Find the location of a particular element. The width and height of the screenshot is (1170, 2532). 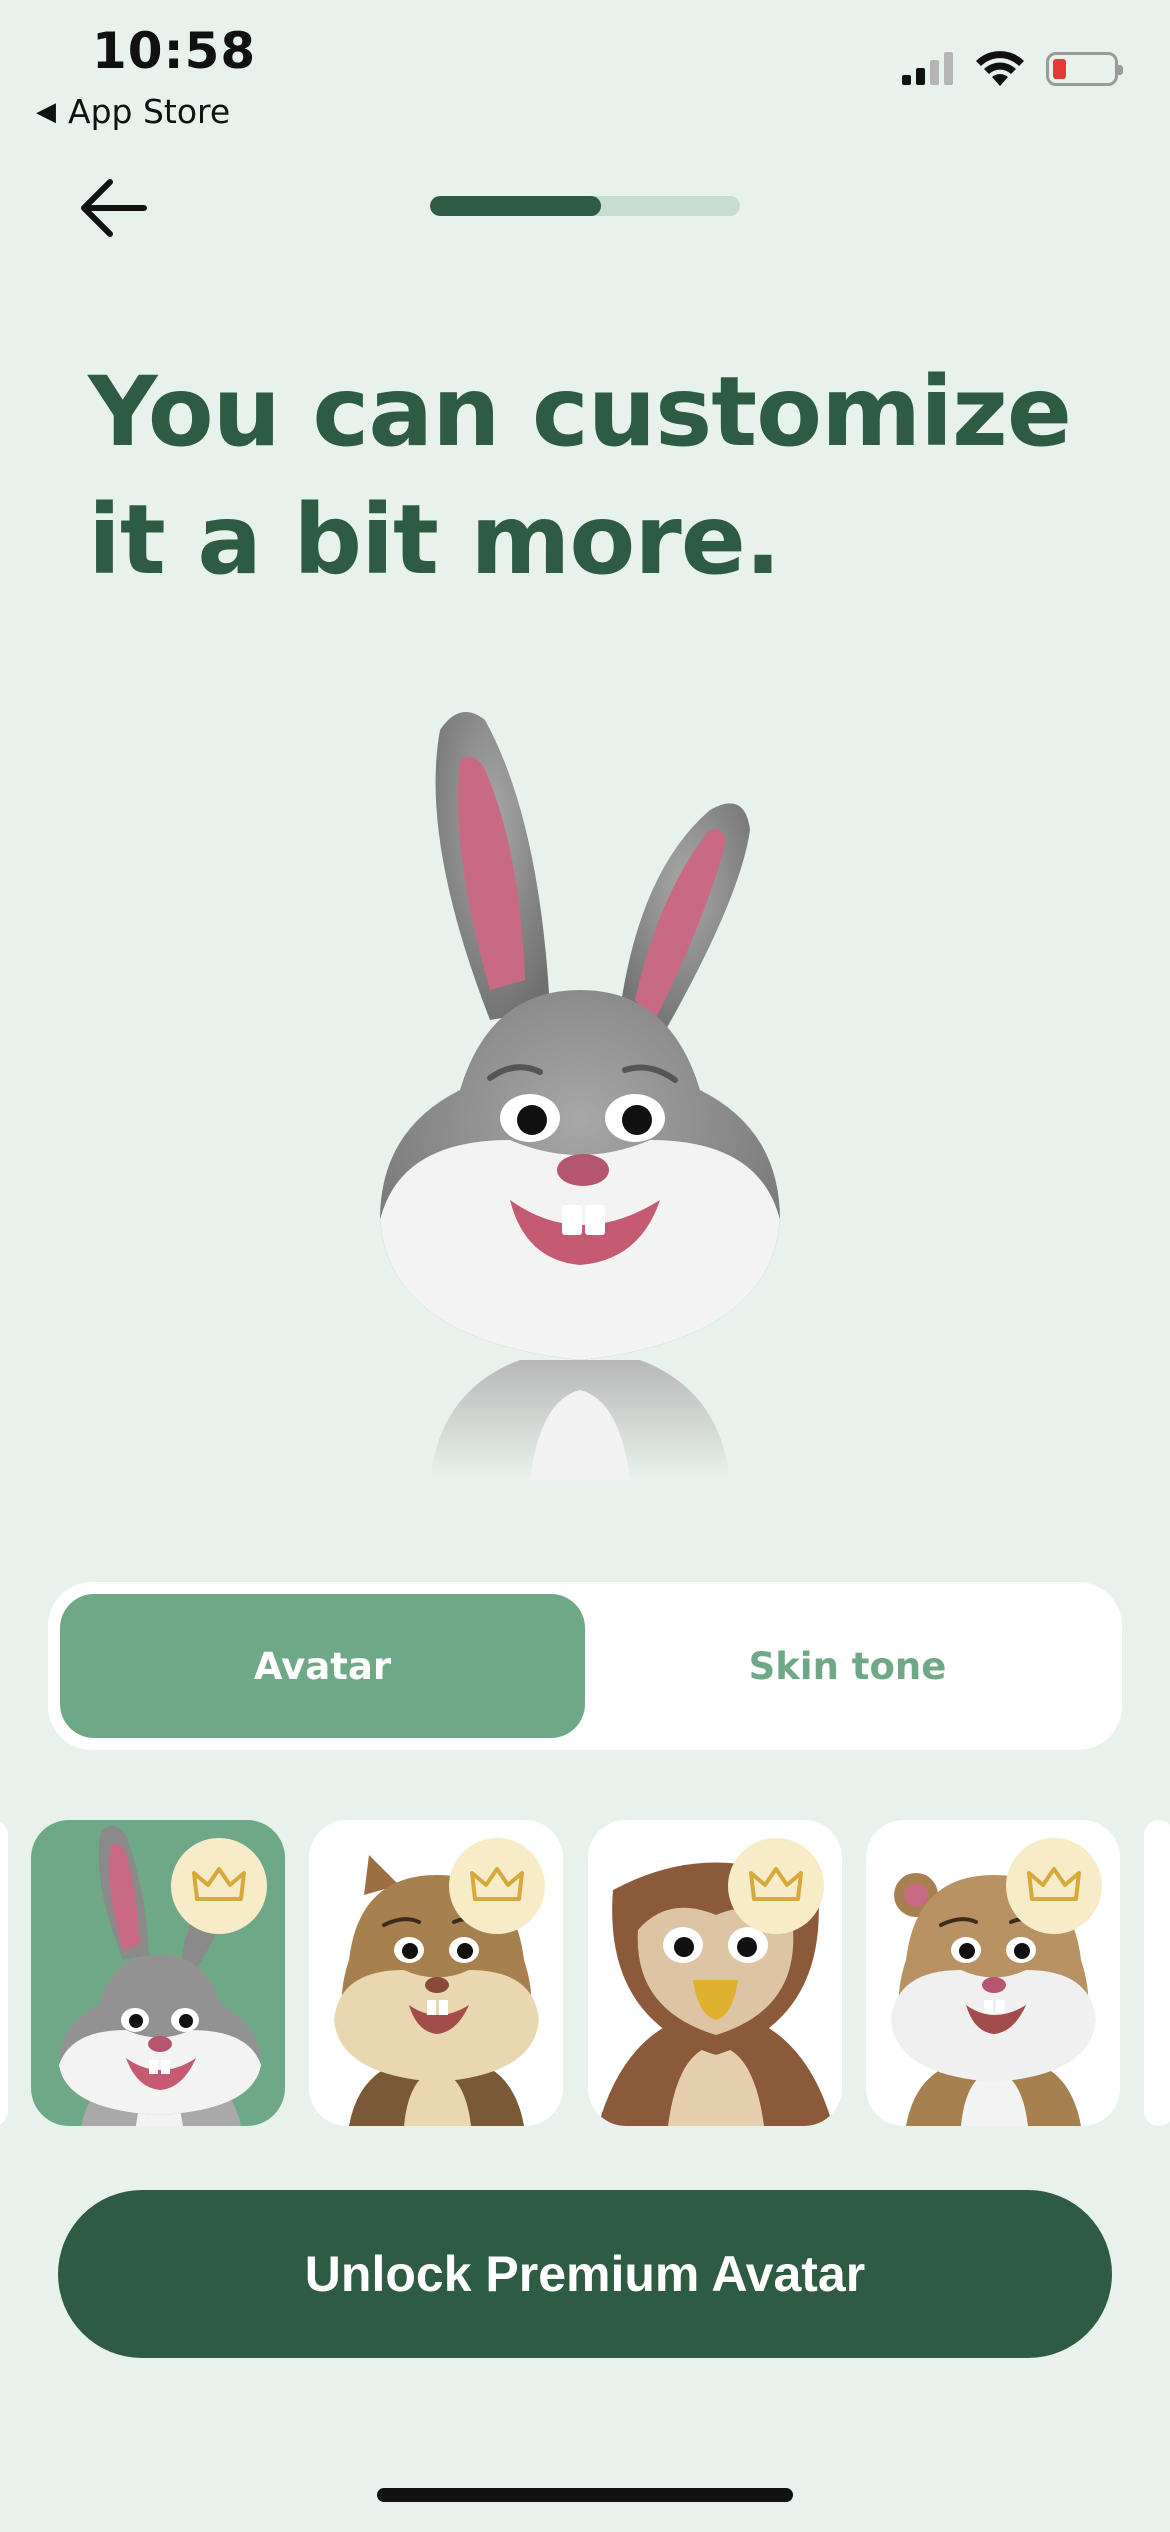

carousel-prev-card-edge is located at coordinates (4, 1973).